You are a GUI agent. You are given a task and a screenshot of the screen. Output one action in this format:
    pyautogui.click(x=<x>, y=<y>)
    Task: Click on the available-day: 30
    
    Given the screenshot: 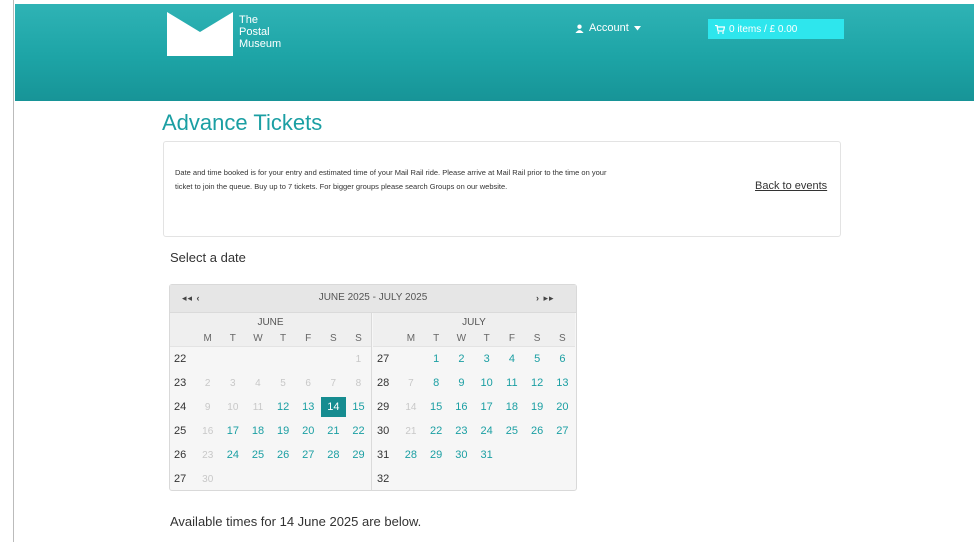 What is the action you would take?
    pyautogui.click(x=461, y=455)
    